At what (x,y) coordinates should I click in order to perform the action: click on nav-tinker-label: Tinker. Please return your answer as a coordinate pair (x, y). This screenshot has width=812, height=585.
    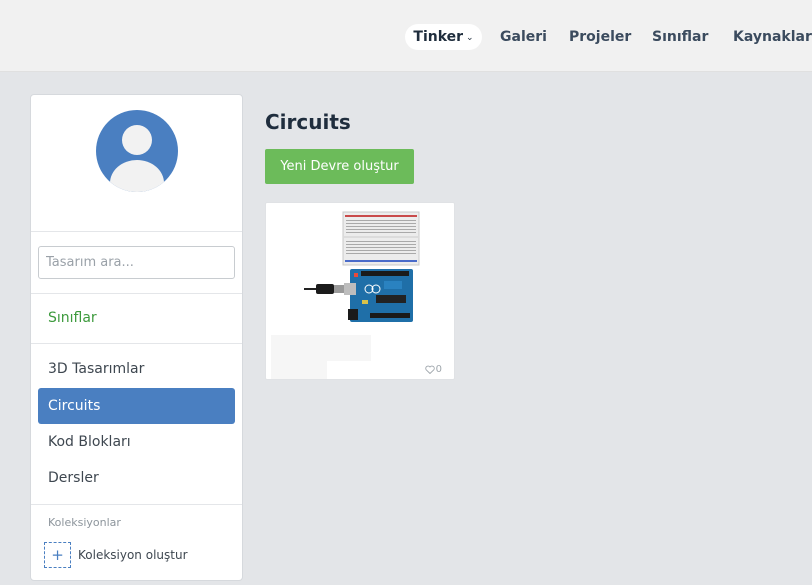
    Looking at the image, I should click on (438, 37).